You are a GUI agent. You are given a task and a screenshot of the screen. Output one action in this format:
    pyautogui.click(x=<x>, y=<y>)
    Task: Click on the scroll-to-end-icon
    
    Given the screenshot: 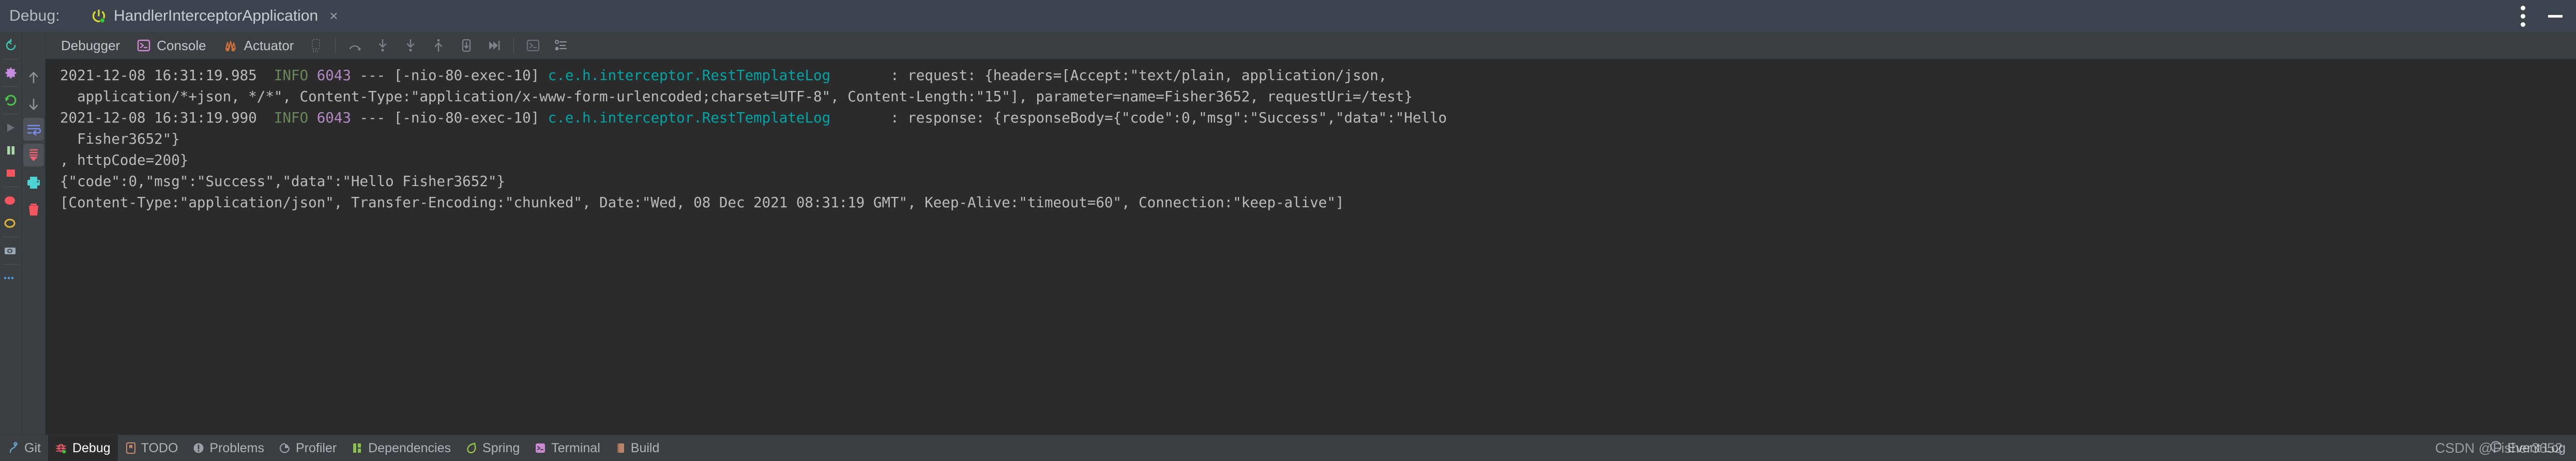 What is the action you would take?
    pyautogui.click(x=33, y=155)
    